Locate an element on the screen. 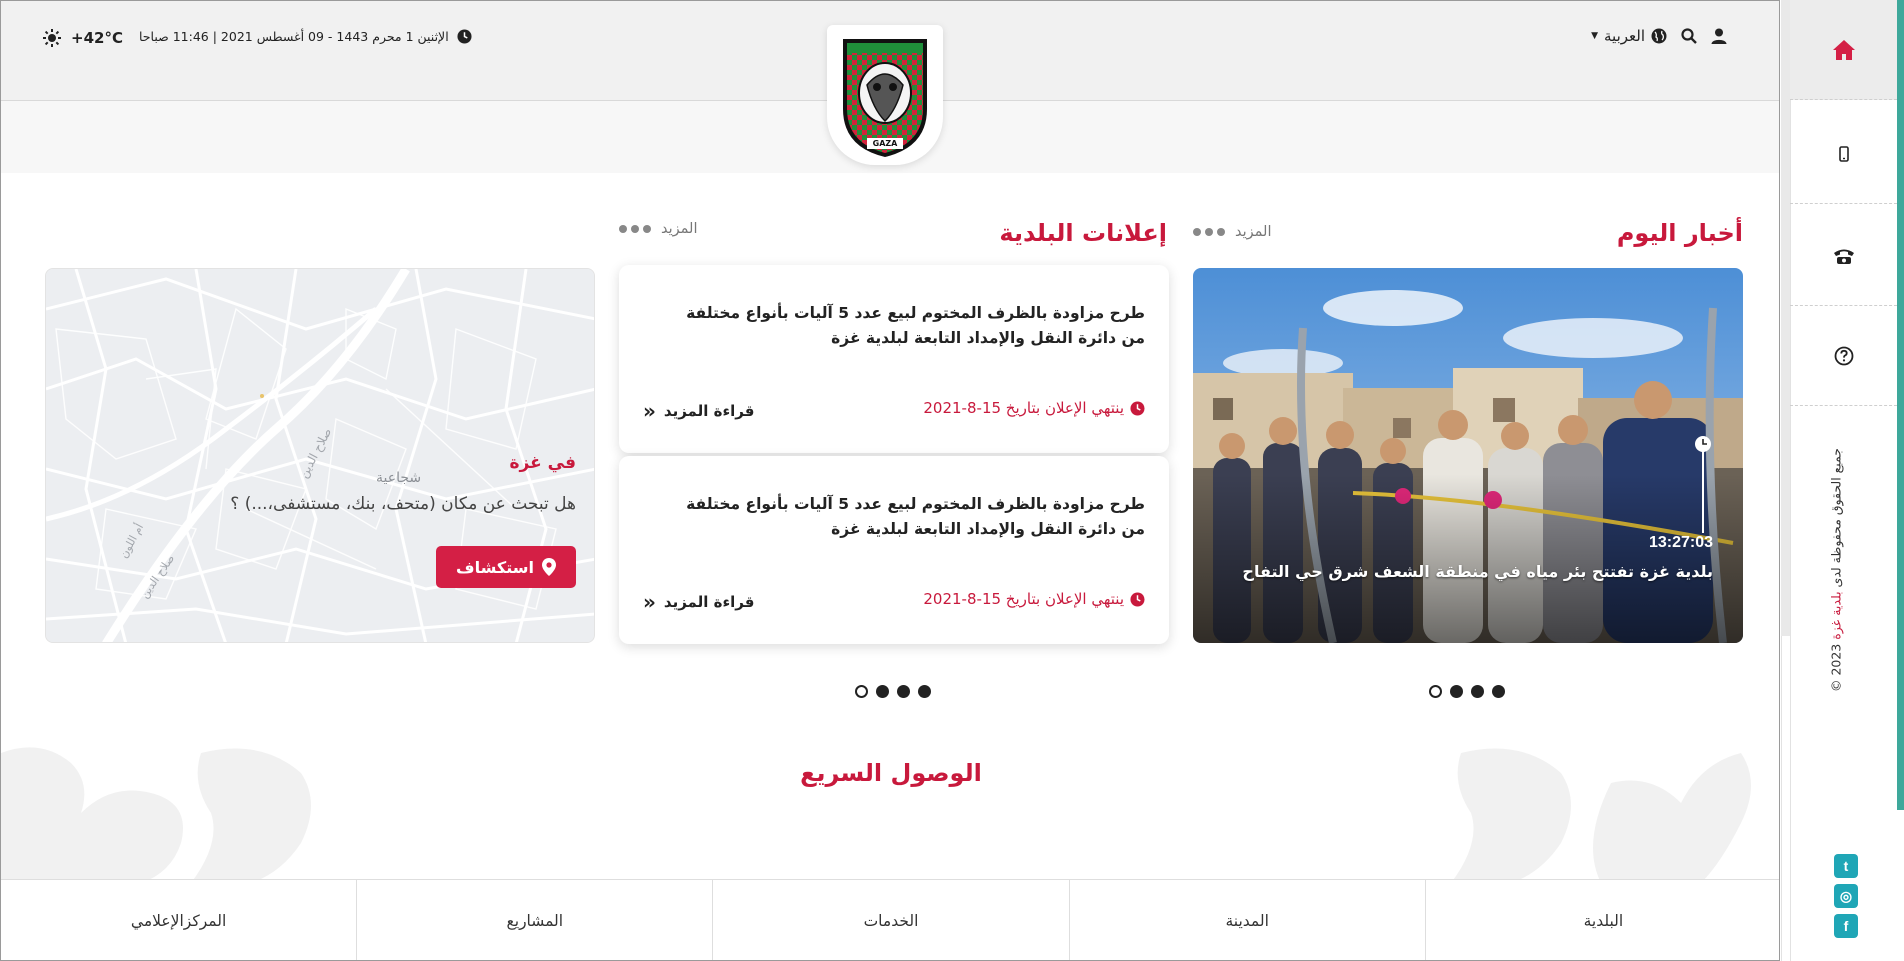  search-icon is located at coordinates (1689, 36).